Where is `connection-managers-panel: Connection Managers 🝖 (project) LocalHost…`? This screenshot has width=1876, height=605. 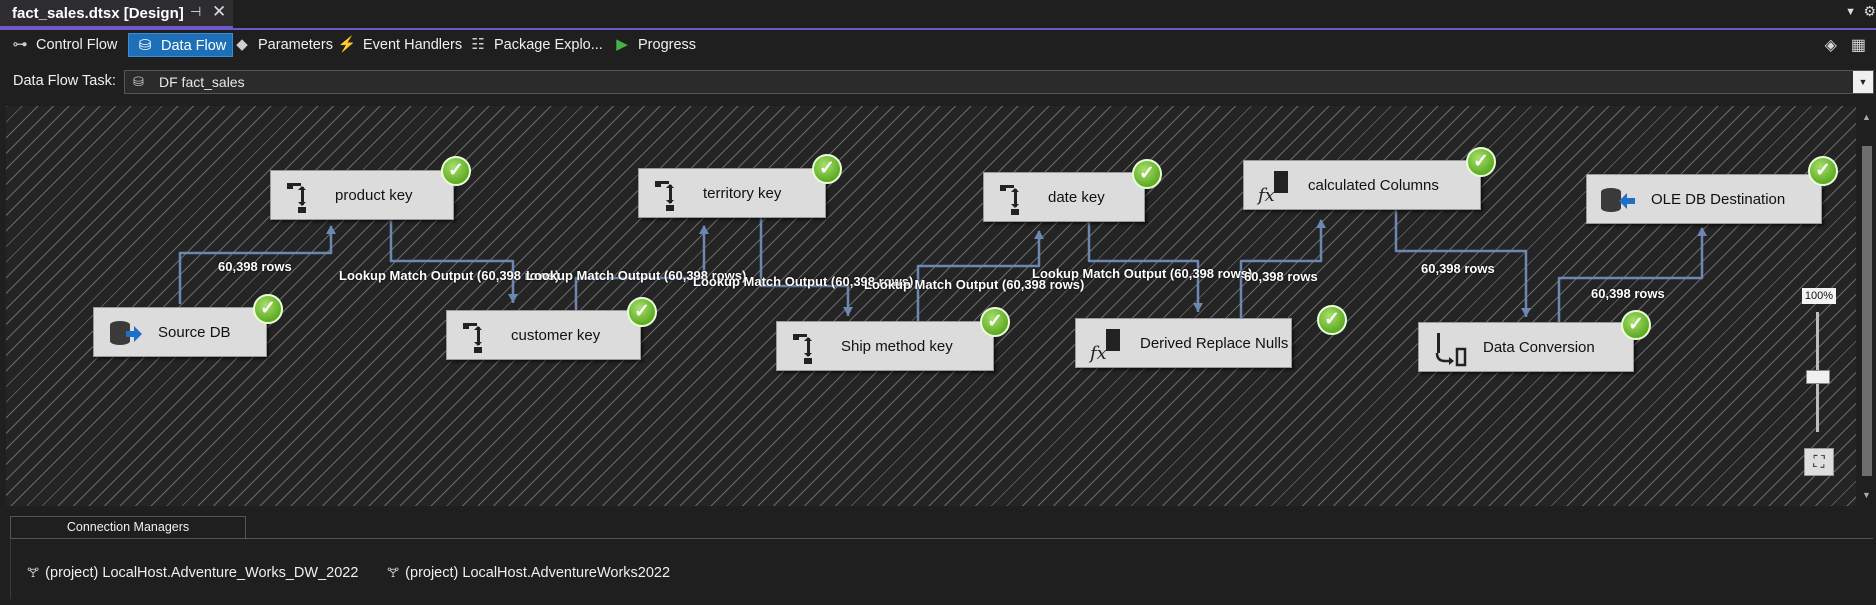
connection-managers-panel: Connection Managers 🝖 (project) LocalHost… is located at coordinates (941, 557).